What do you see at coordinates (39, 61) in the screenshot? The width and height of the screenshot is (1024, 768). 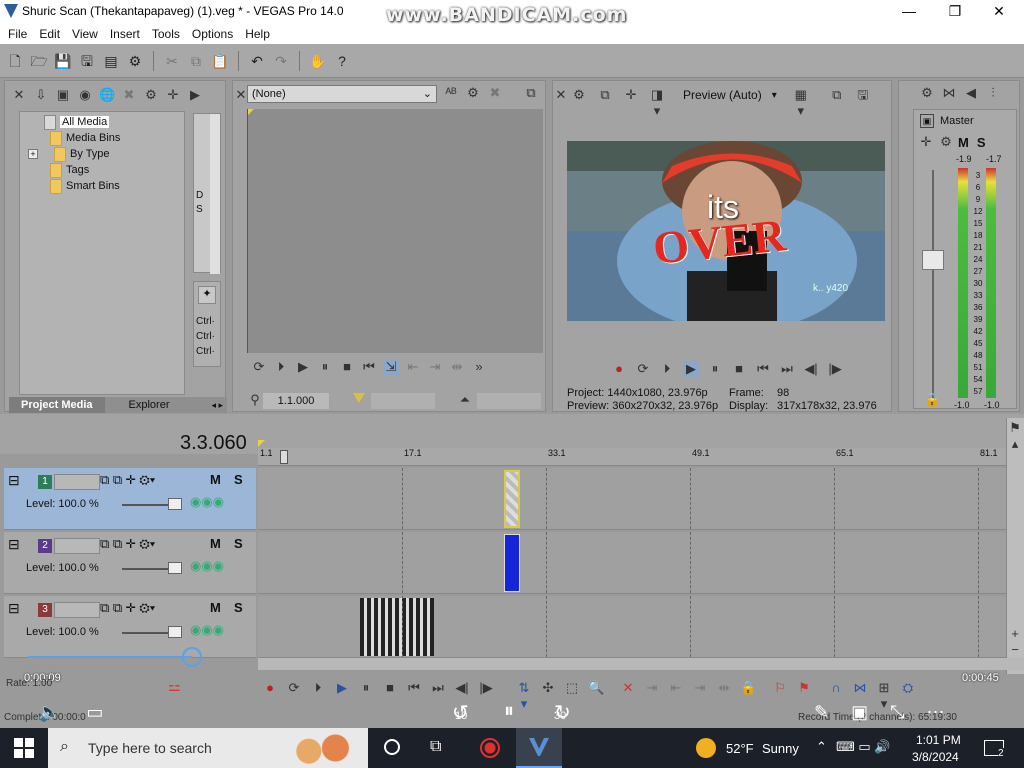 I see `open-folder-icon: 🗁` at bounding box center [39, 61].